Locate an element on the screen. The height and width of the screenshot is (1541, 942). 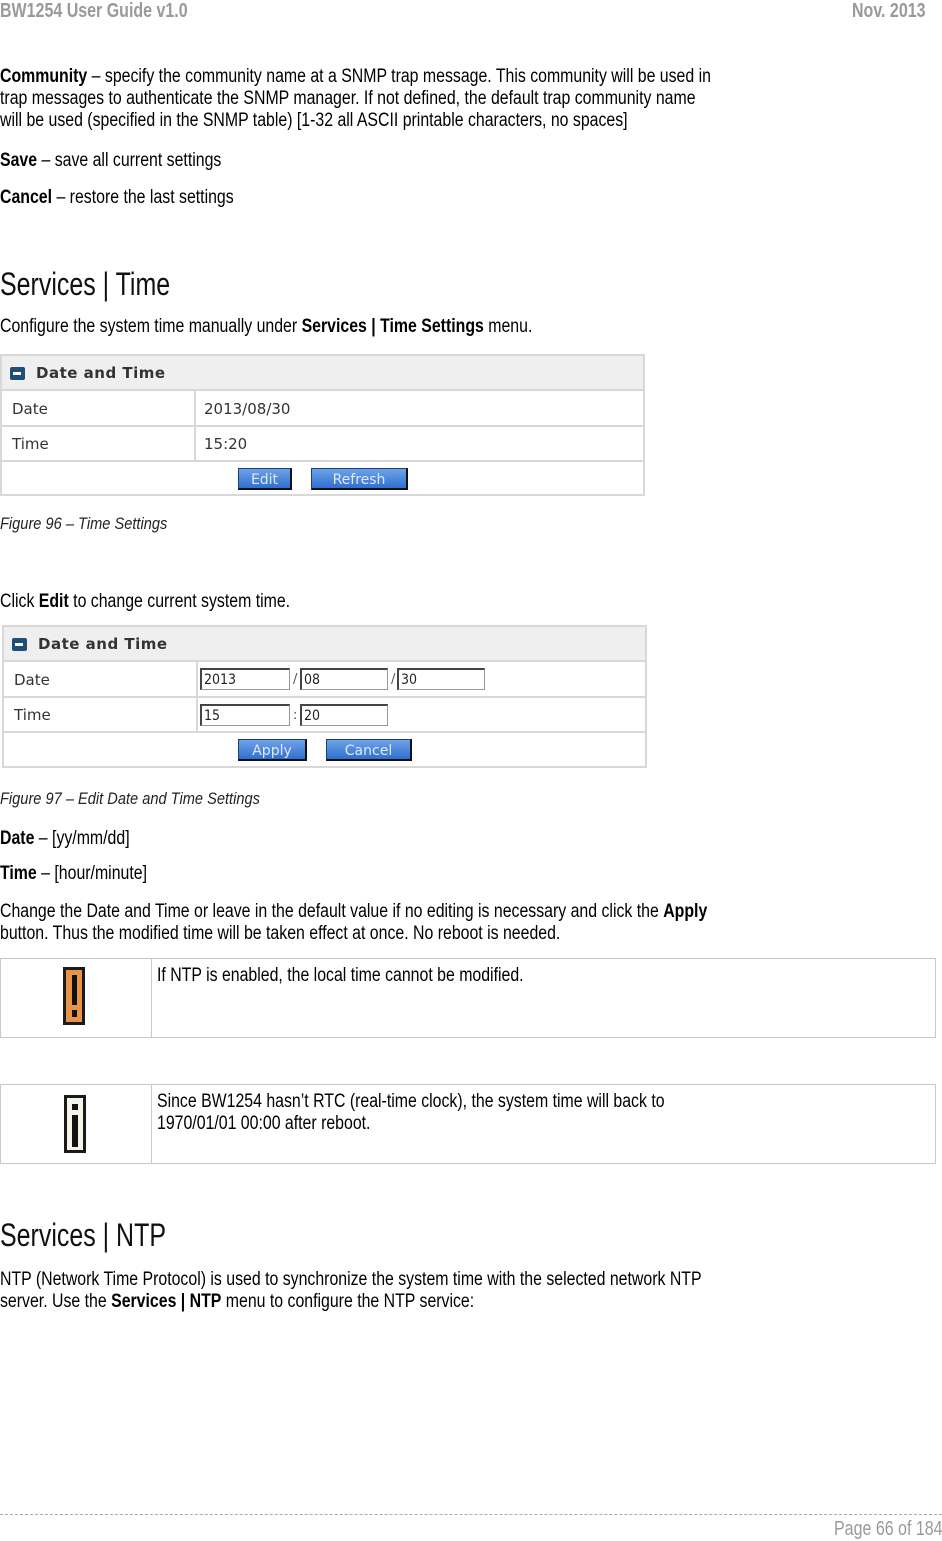
button-row: Apply Cancel is located at coordinates (324, 750).